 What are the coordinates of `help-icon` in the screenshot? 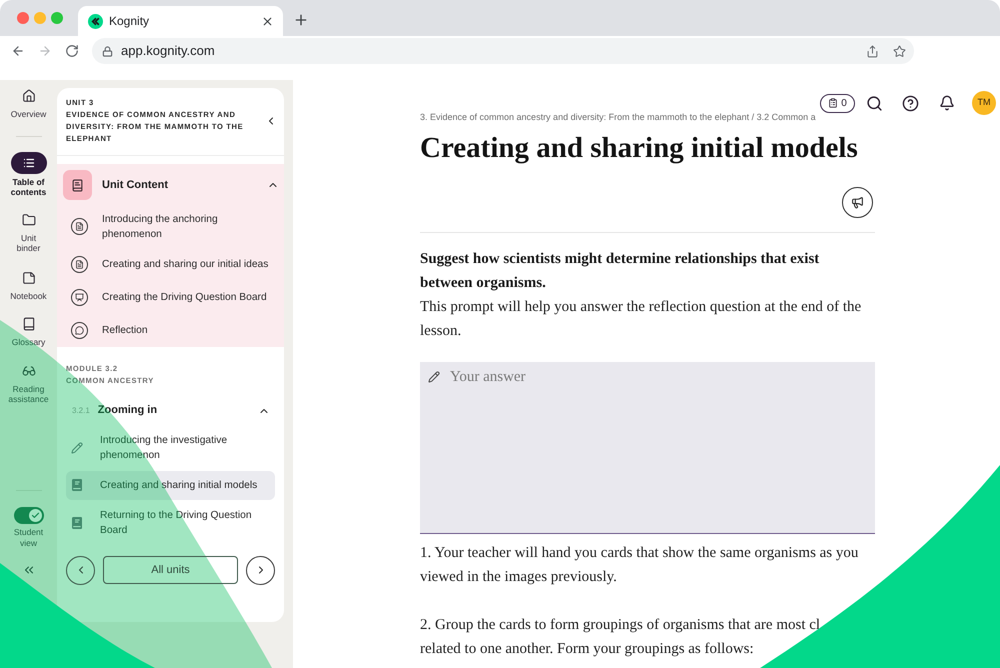 It's located at (910, 103).